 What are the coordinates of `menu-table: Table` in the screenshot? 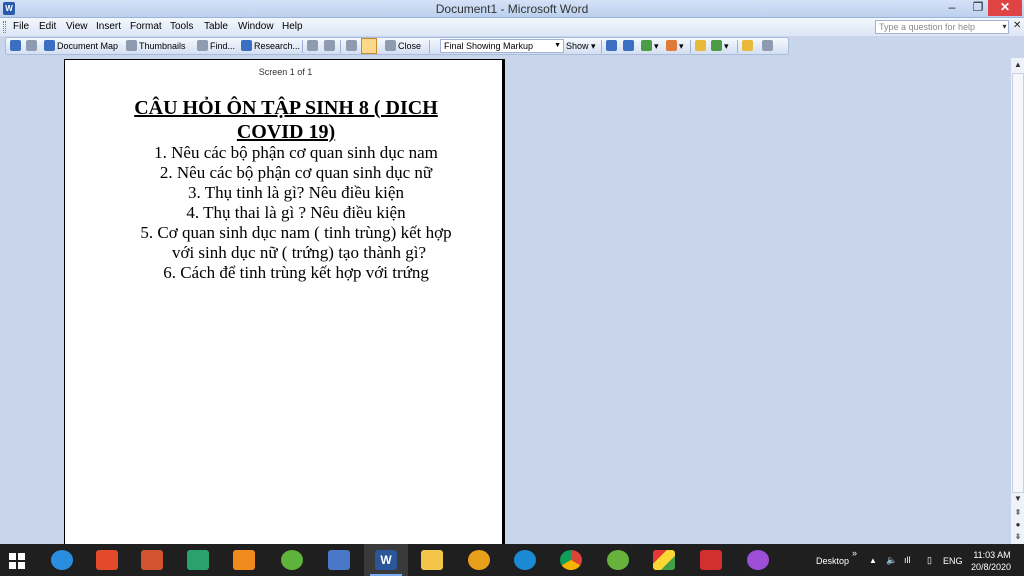 It's located at (216, 26).